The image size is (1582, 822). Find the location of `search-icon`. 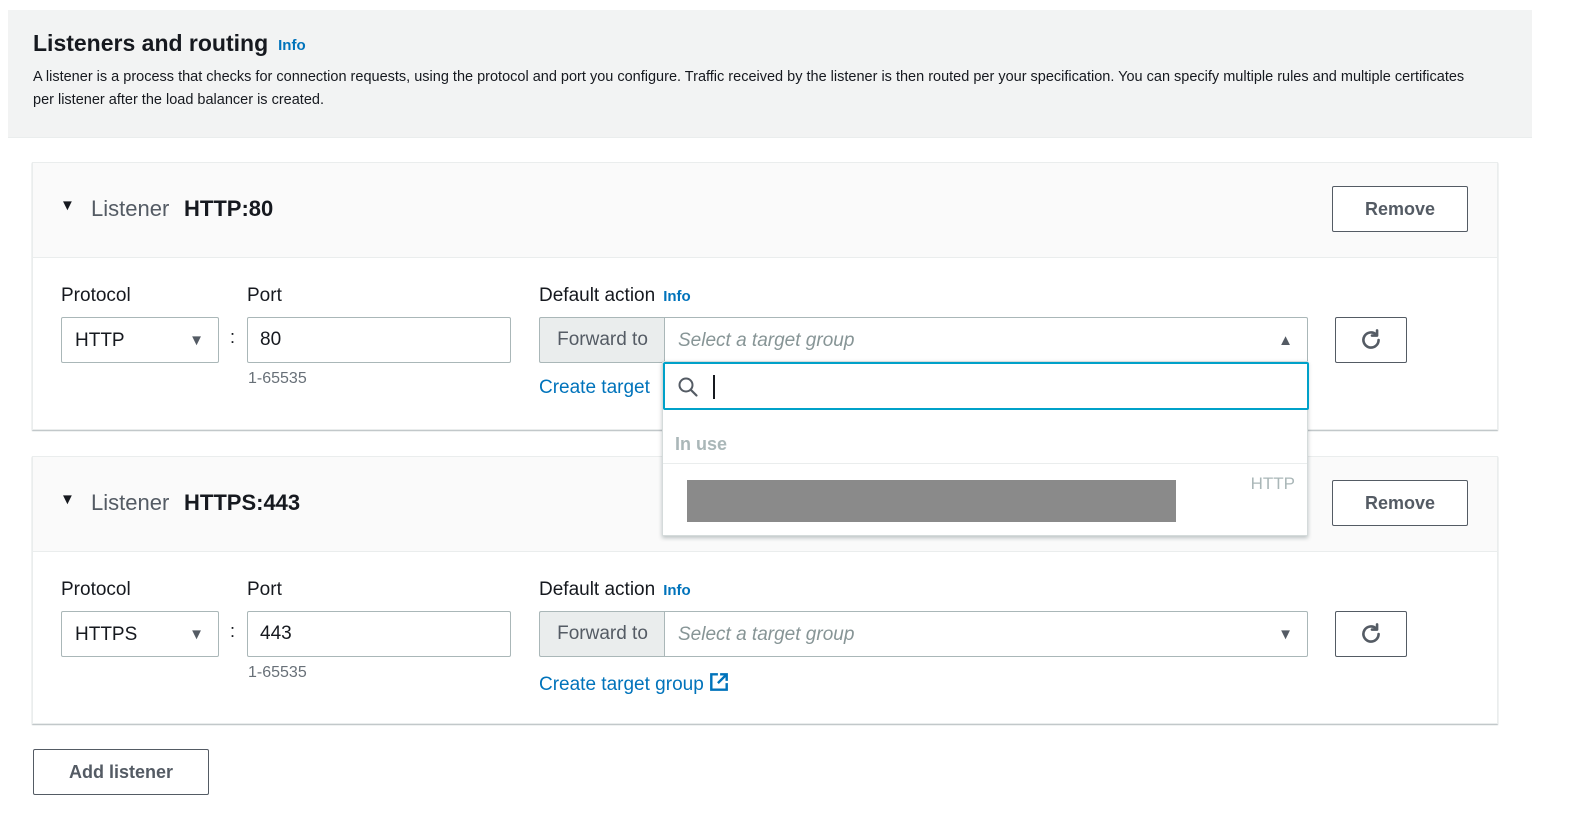

search-icon is located at coordinates (688, 387).